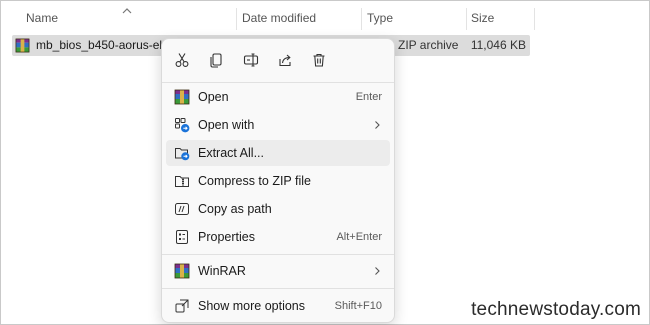 This screenshot has width=650, height=325. What do you see at coordinates (182, 306) in the screenshot?
I see `show-more-icon` at bounding box center [182, 306].